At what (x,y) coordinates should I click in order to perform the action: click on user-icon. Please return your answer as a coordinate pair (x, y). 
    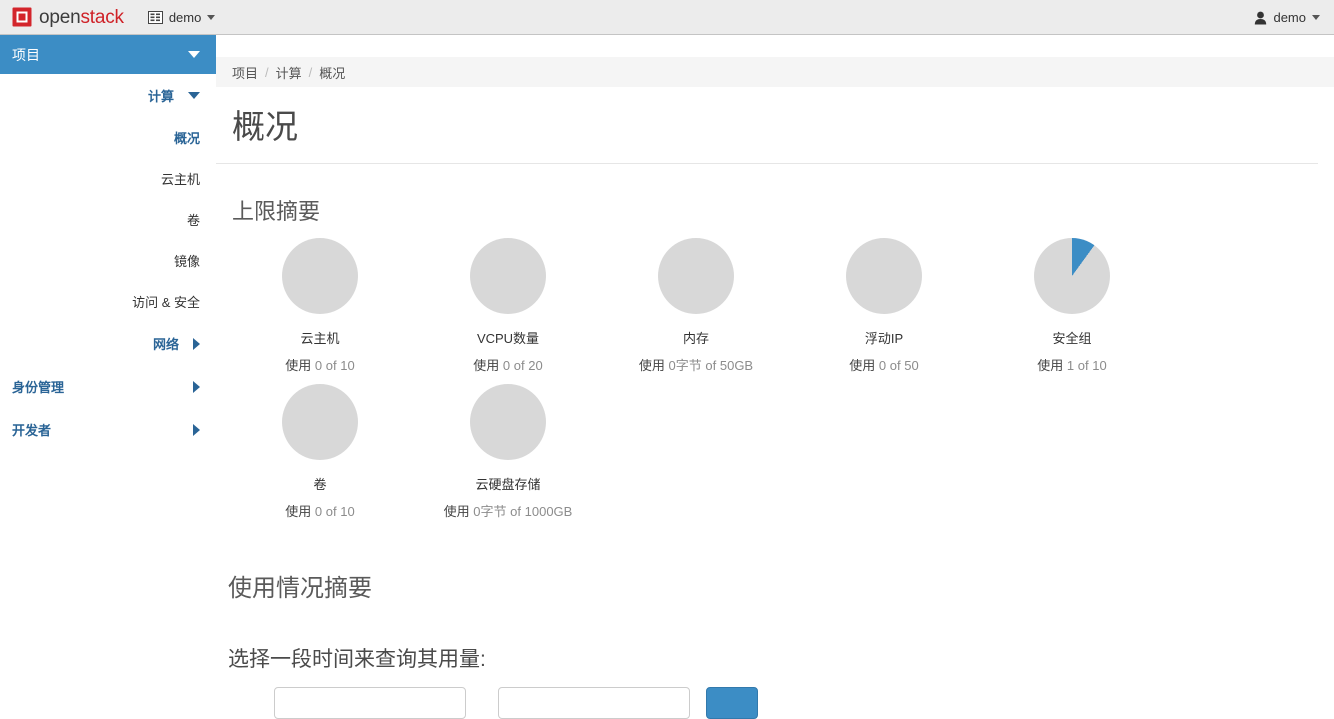
    Looking at the image, I should click on (1260, 18).